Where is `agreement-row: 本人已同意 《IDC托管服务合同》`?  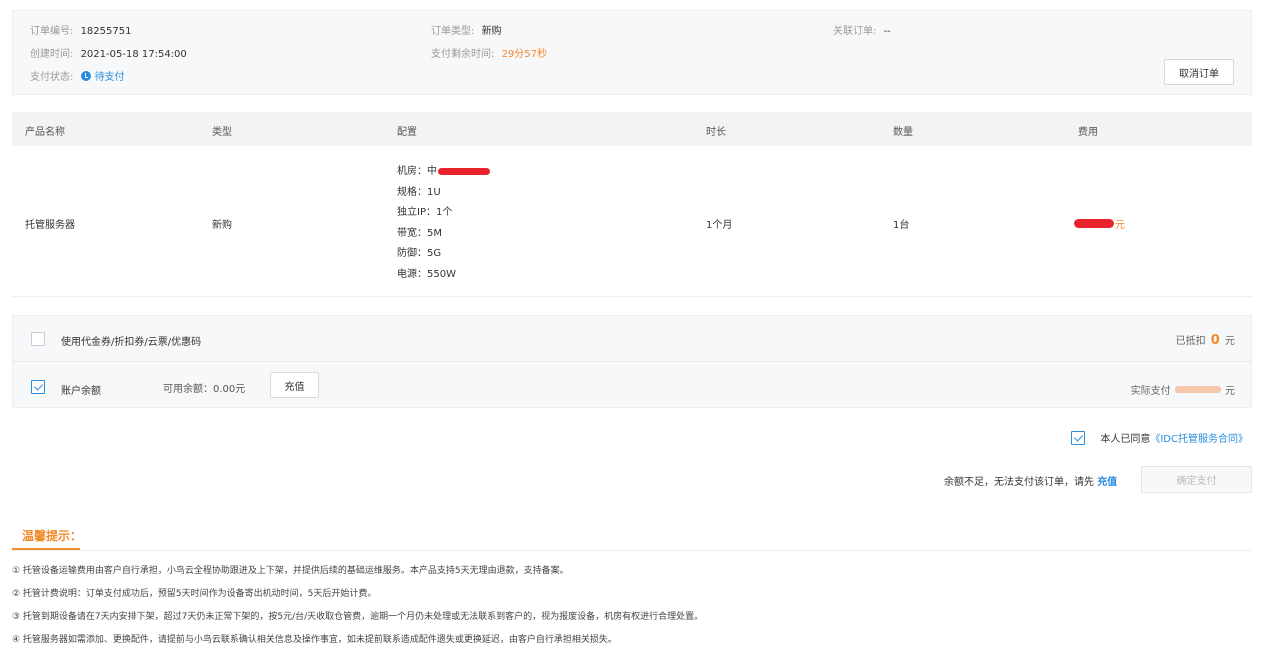 agreement-row: 本人已同意 《IDC托管服务合同》 is located at coordinates (1159, 437).